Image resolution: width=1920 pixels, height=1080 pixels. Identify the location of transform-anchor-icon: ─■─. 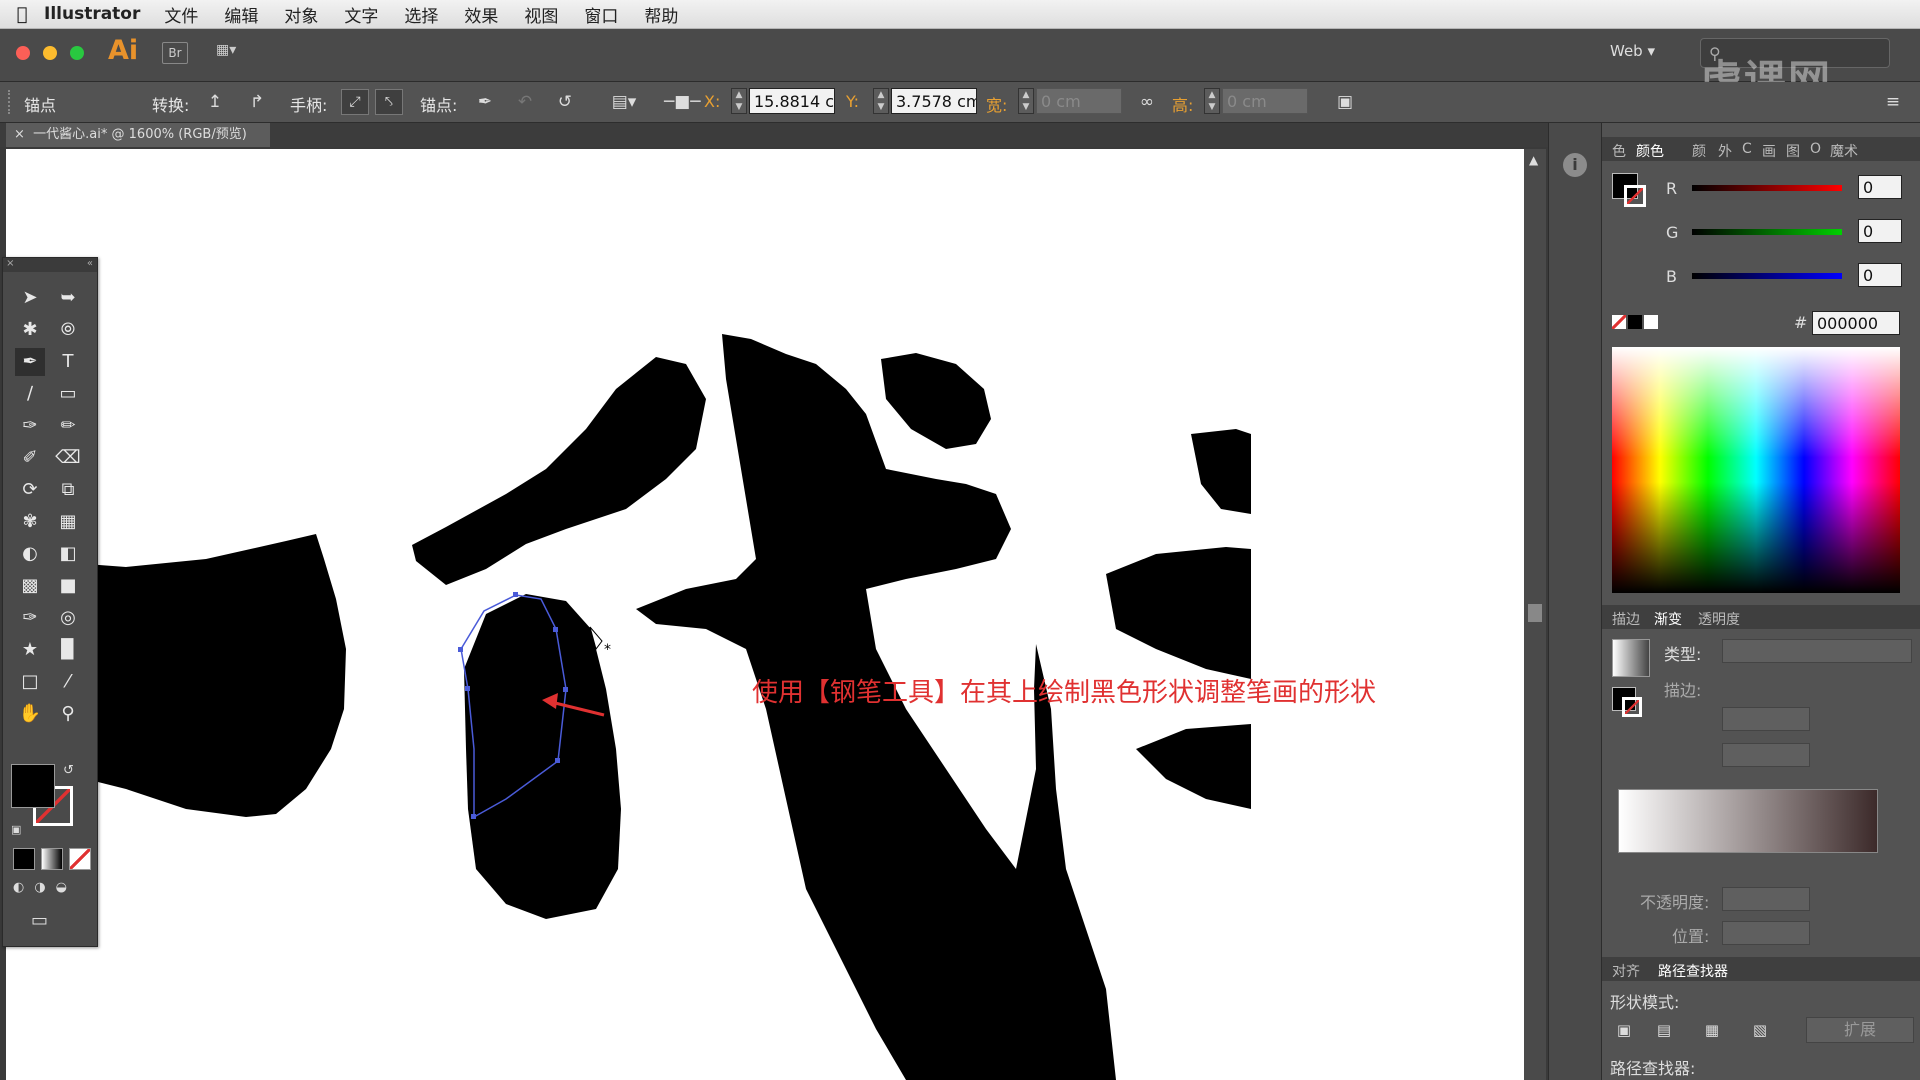
(682, 102).